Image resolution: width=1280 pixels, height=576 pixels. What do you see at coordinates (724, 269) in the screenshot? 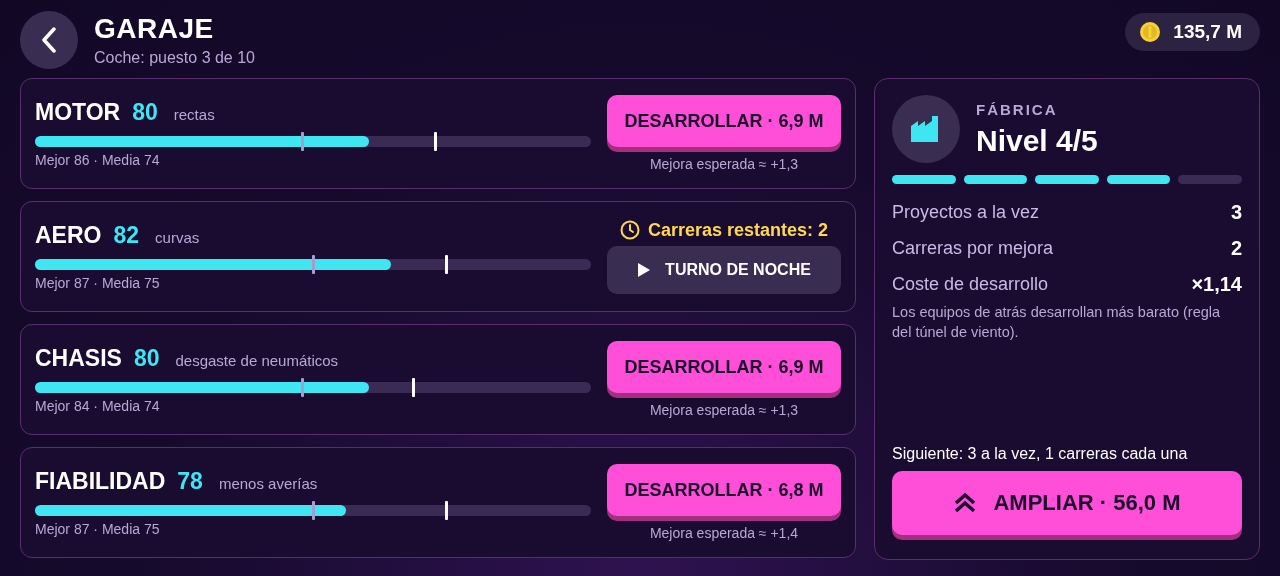
I see `night-shift-button: TURNO DE NOCHE` at bounding box center [724, 269].